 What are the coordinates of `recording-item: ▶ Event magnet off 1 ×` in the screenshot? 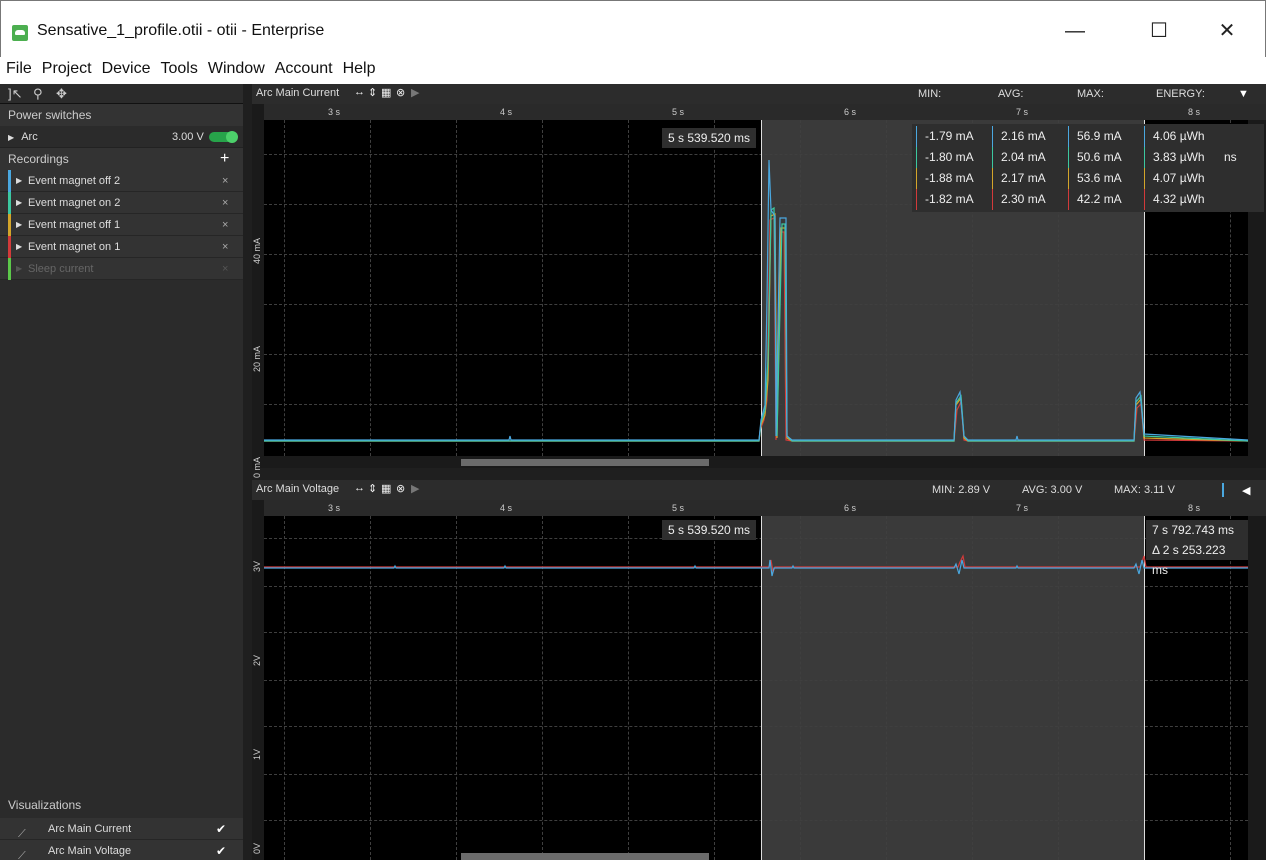 It's located at (121, 225).